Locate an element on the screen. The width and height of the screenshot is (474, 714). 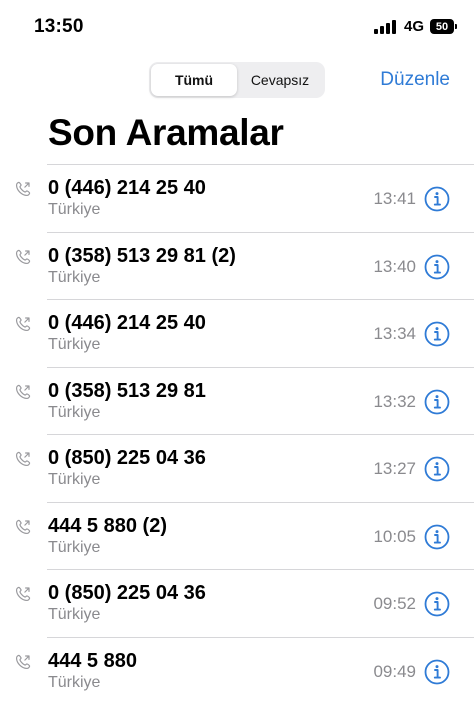
call-time: 13:41 is located at coordinates (394, 198).